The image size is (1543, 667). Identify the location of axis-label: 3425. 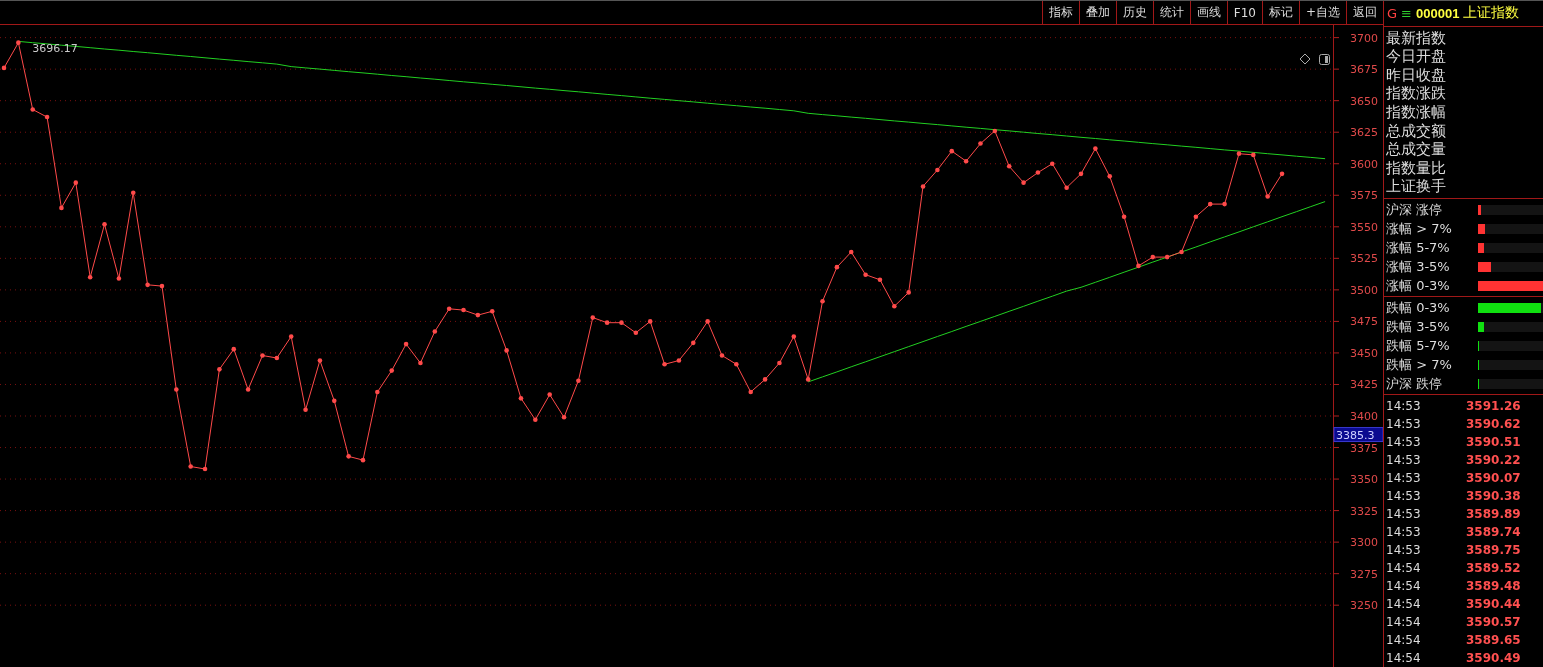
(1364, 385).